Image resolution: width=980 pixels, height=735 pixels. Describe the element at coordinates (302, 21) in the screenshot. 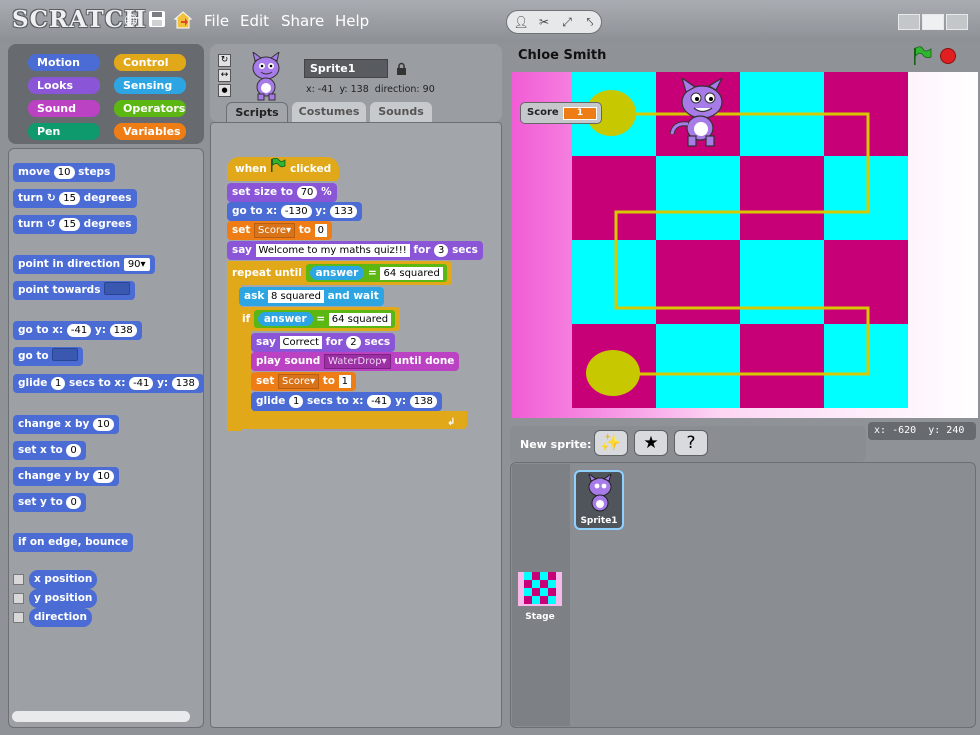

I see `menu-share: Share` at that location.